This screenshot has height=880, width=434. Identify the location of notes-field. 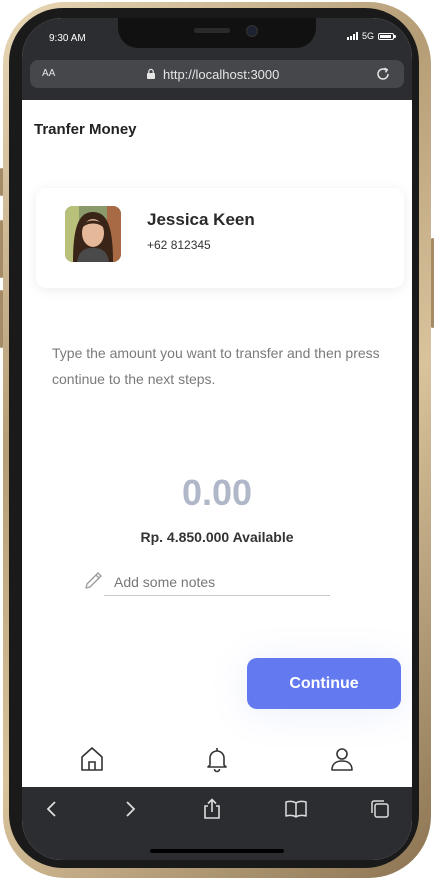
(207, 583).